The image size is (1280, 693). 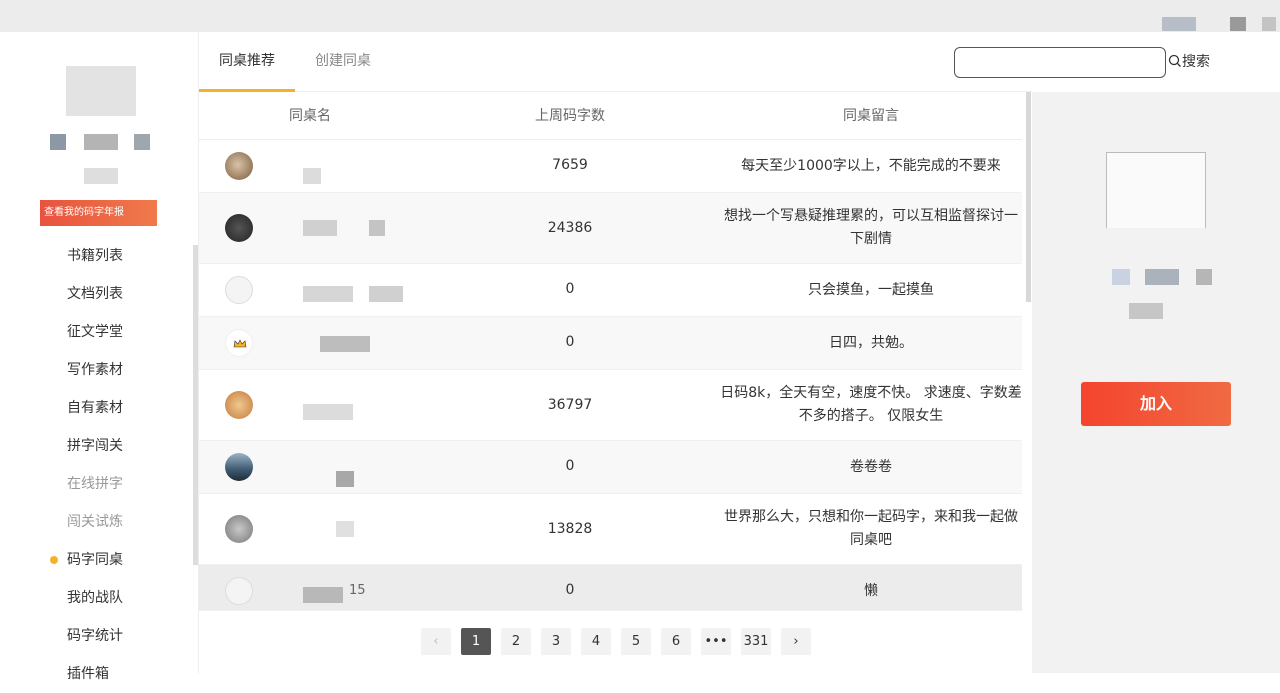 I want to click on message: 世界那么大，只想和你一起码字，来和我一起做同桌吧, so click(x=871, y=528).